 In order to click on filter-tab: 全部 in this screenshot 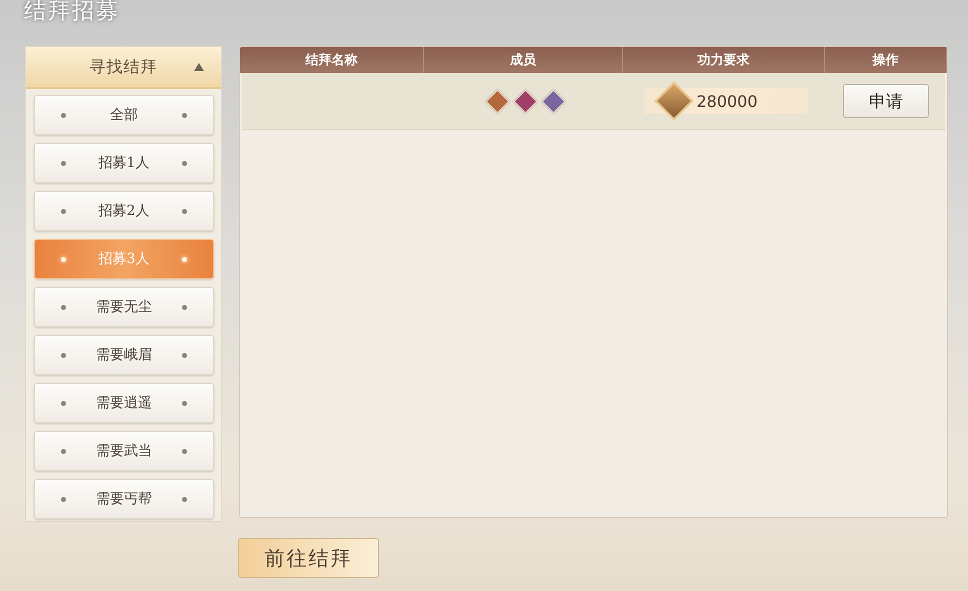, I will do `click(124, 115)`.